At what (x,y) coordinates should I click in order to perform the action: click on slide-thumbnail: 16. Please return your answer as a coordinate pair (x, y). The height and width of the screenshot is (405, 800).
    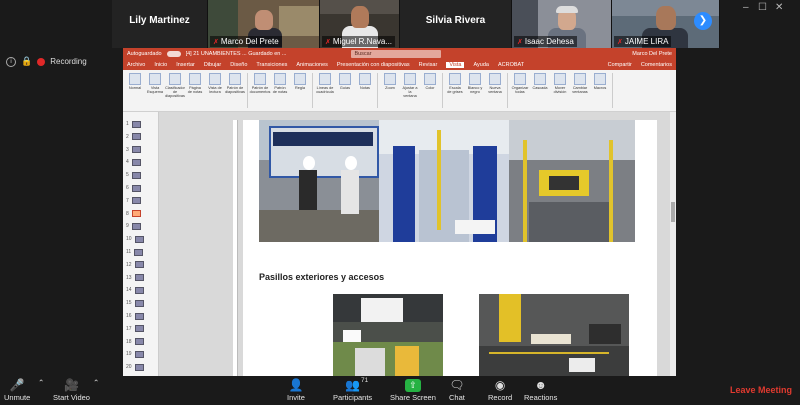
    Looking at the image, I should click on (141, 316).